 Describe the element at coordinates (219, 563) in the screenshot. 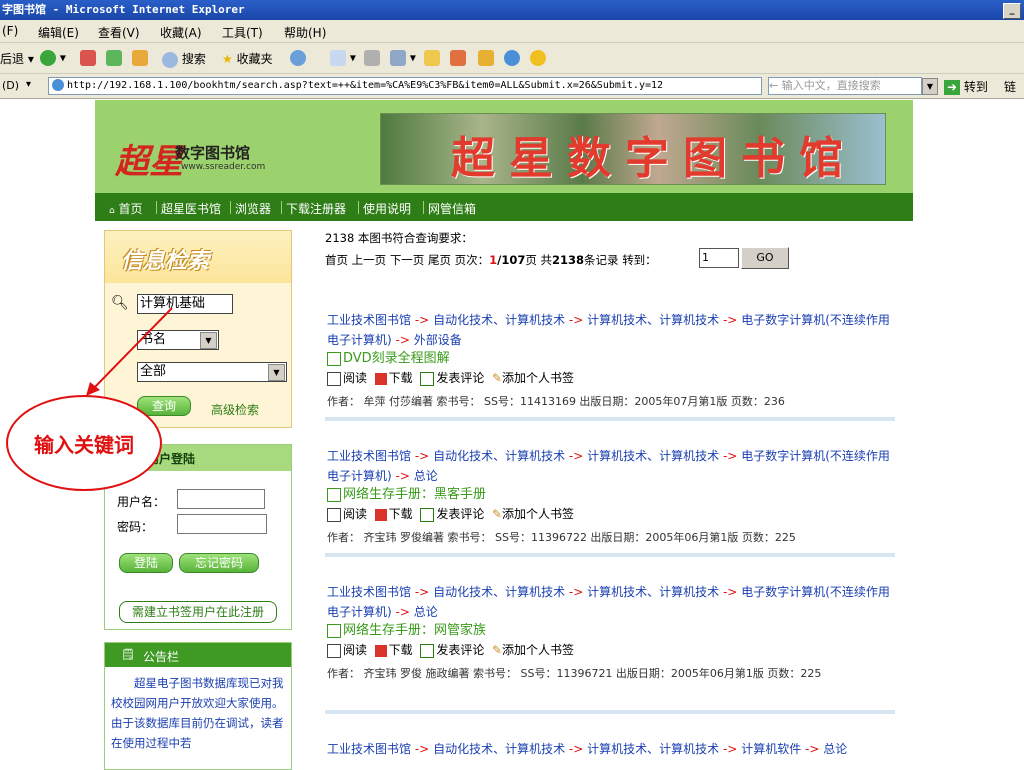

I see `forgot-password-button: 忘记密码` at that location.